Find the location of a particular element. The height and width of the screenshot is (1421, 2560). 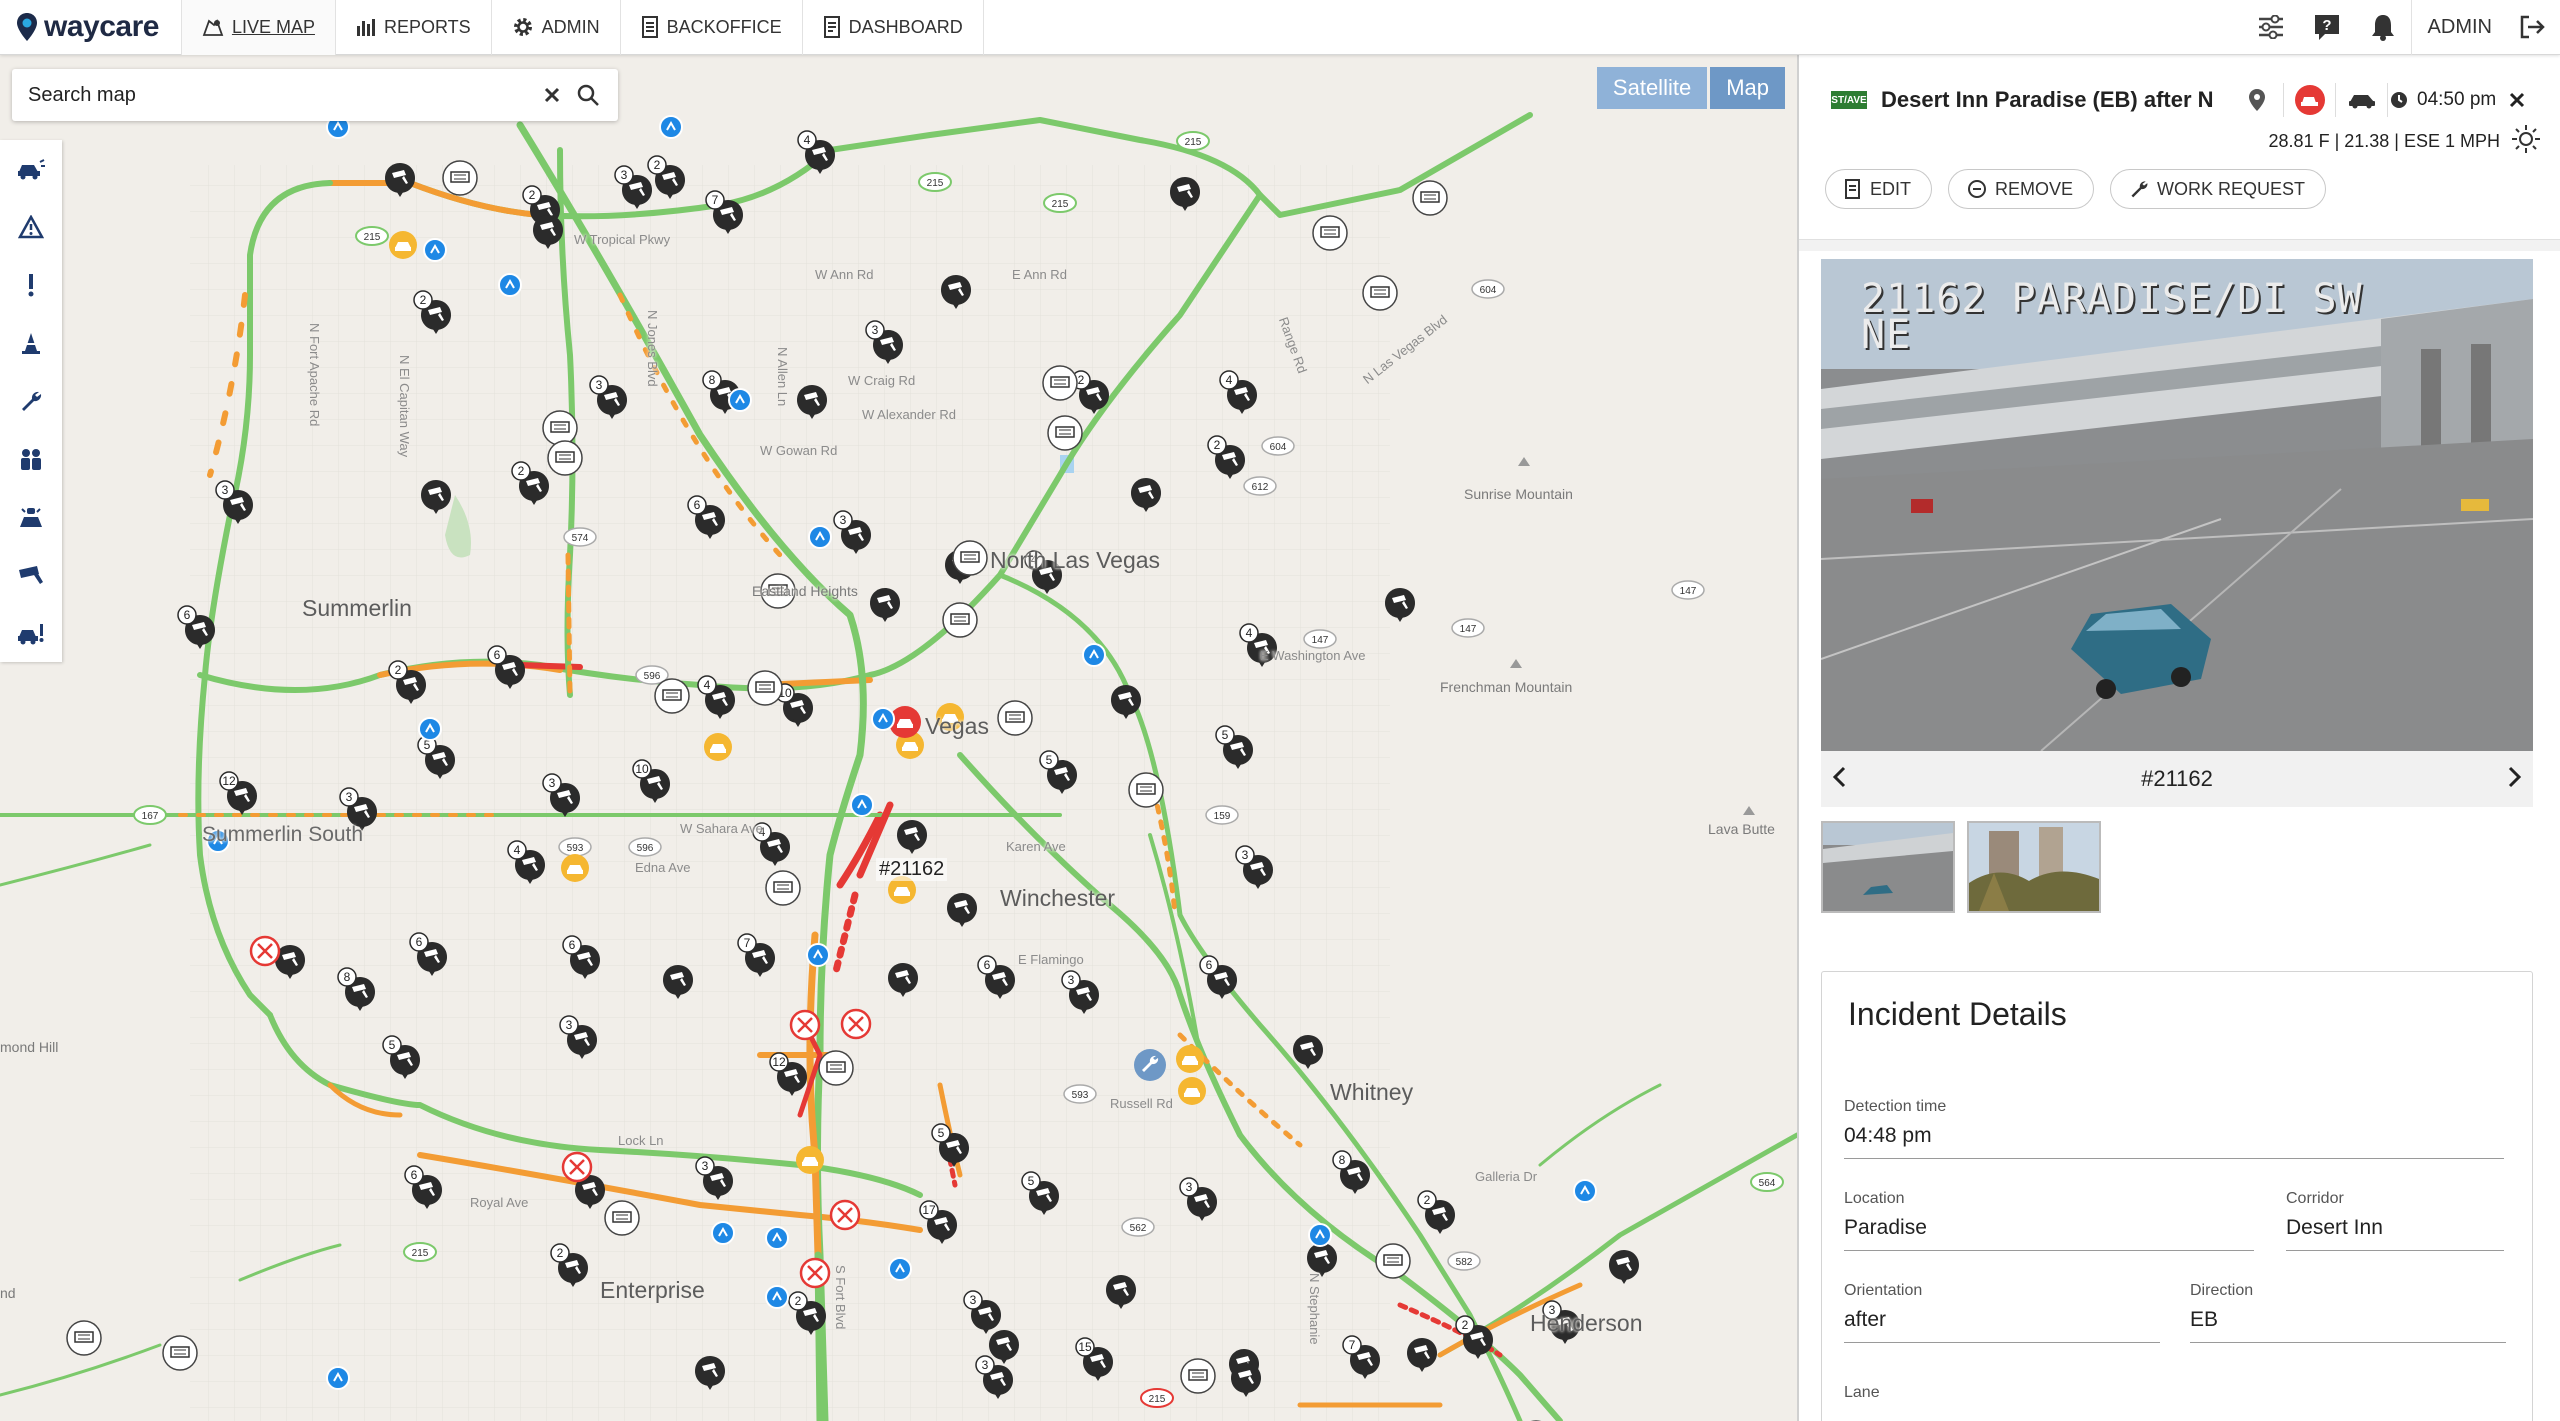

nav-admin: ADMIN is located at coordinates (556, 27).